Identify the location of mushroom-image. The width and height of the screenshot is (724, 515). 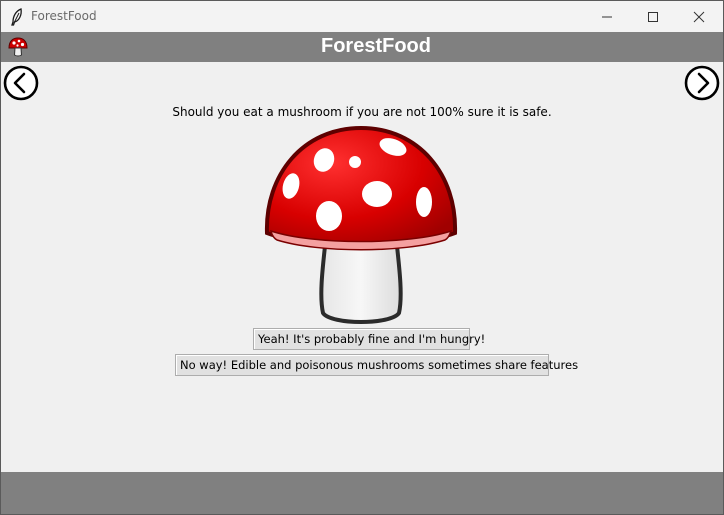
(361, 224).